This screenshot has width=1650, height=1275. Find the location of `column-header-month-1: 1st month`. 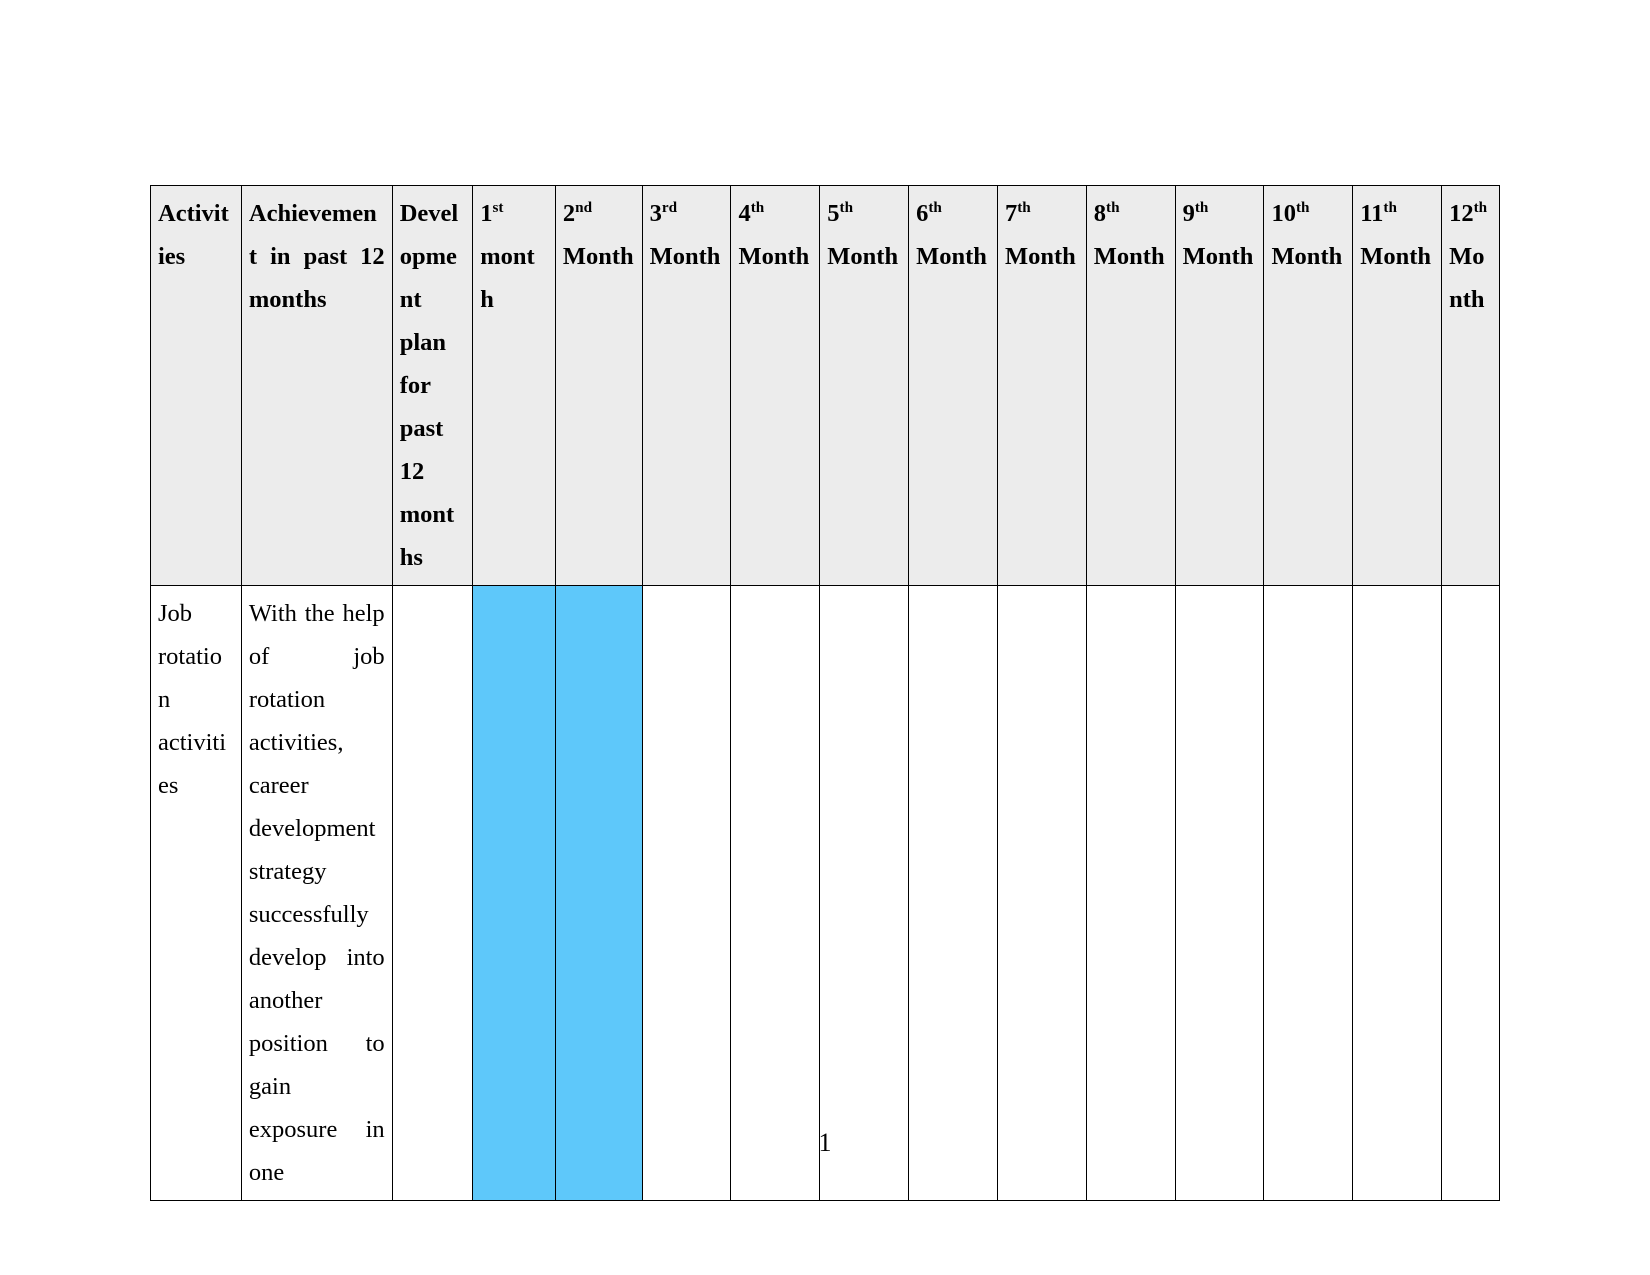

column-header-month-1: 1st month is located at coordinates (514, 385).